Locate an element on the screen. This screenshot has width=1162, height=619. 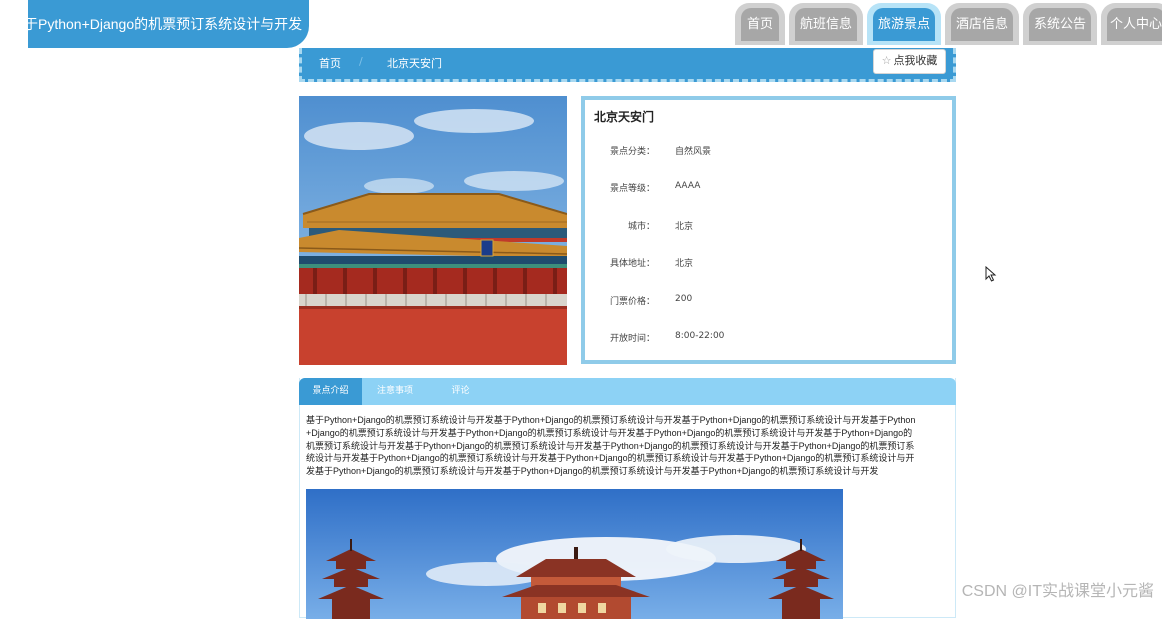
breadcrumb-home-link: 首页 is located at coordinates (330, 63).